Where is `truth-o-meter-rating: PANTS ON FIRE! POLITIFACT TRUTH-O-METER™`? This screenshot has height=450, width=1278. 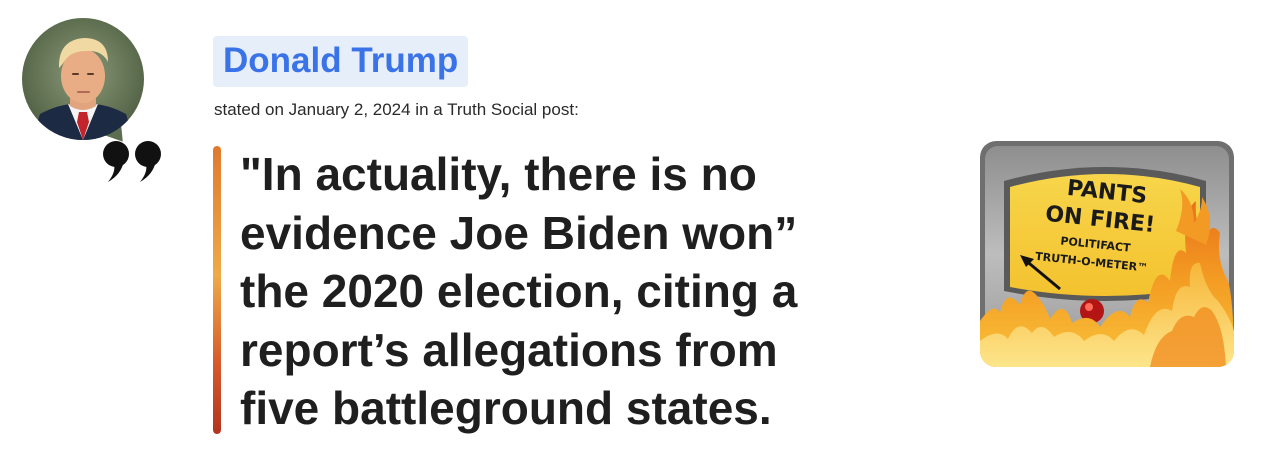 truth-o-meter-rating: PANTS ON FIRE! POLITIFACT TRUTH-O-METER™ is located at coordinates (1107, 254).